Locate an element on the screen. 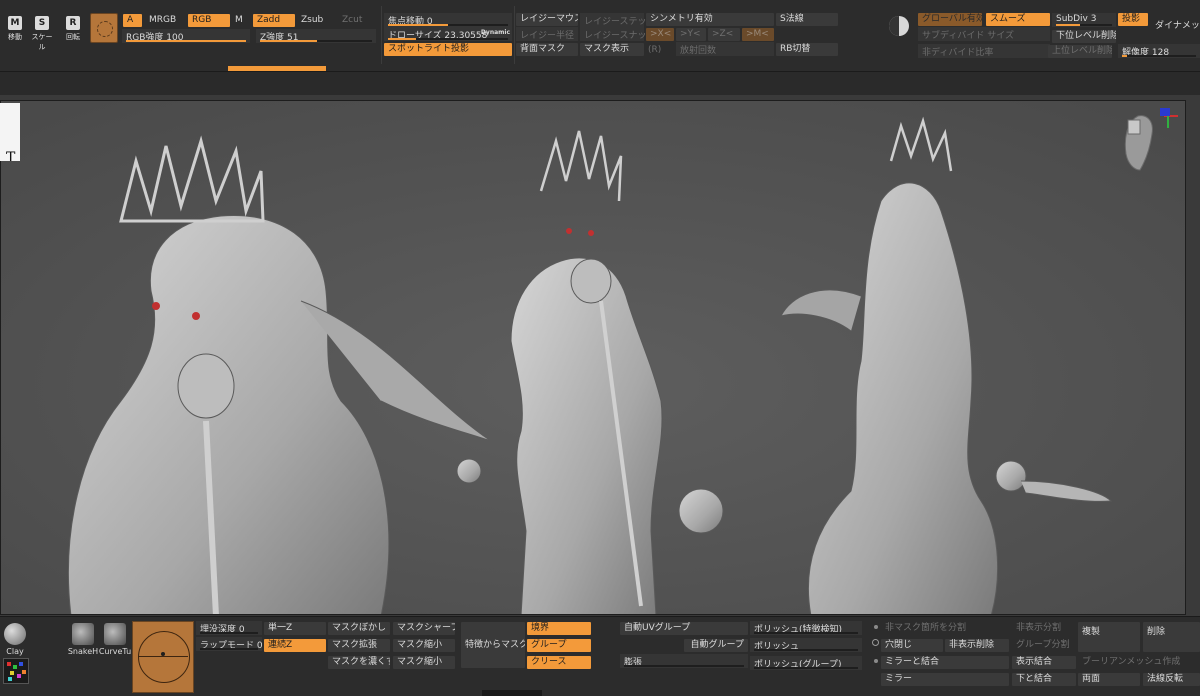 Image resolution: width=1200 pixels, height=696 pixels. lazy-snap-slider: レイジースナップ is located at coordinates (618, 34).